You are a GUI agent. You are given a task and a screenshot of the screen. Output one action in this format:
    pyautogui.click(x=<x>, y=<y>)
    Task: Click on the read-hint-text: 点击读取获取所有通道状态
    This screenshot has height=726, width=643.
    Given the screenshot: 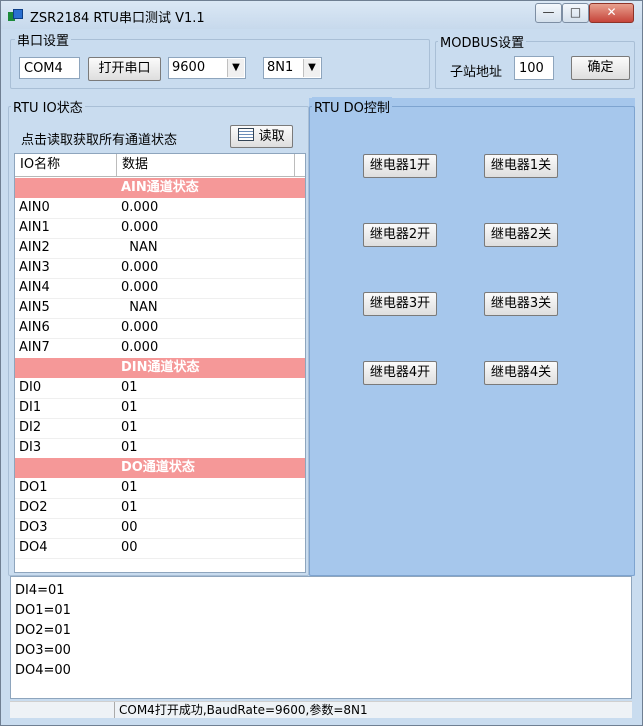 What is the action you would take?
    pyautogui.click(x=99, y=140)
    